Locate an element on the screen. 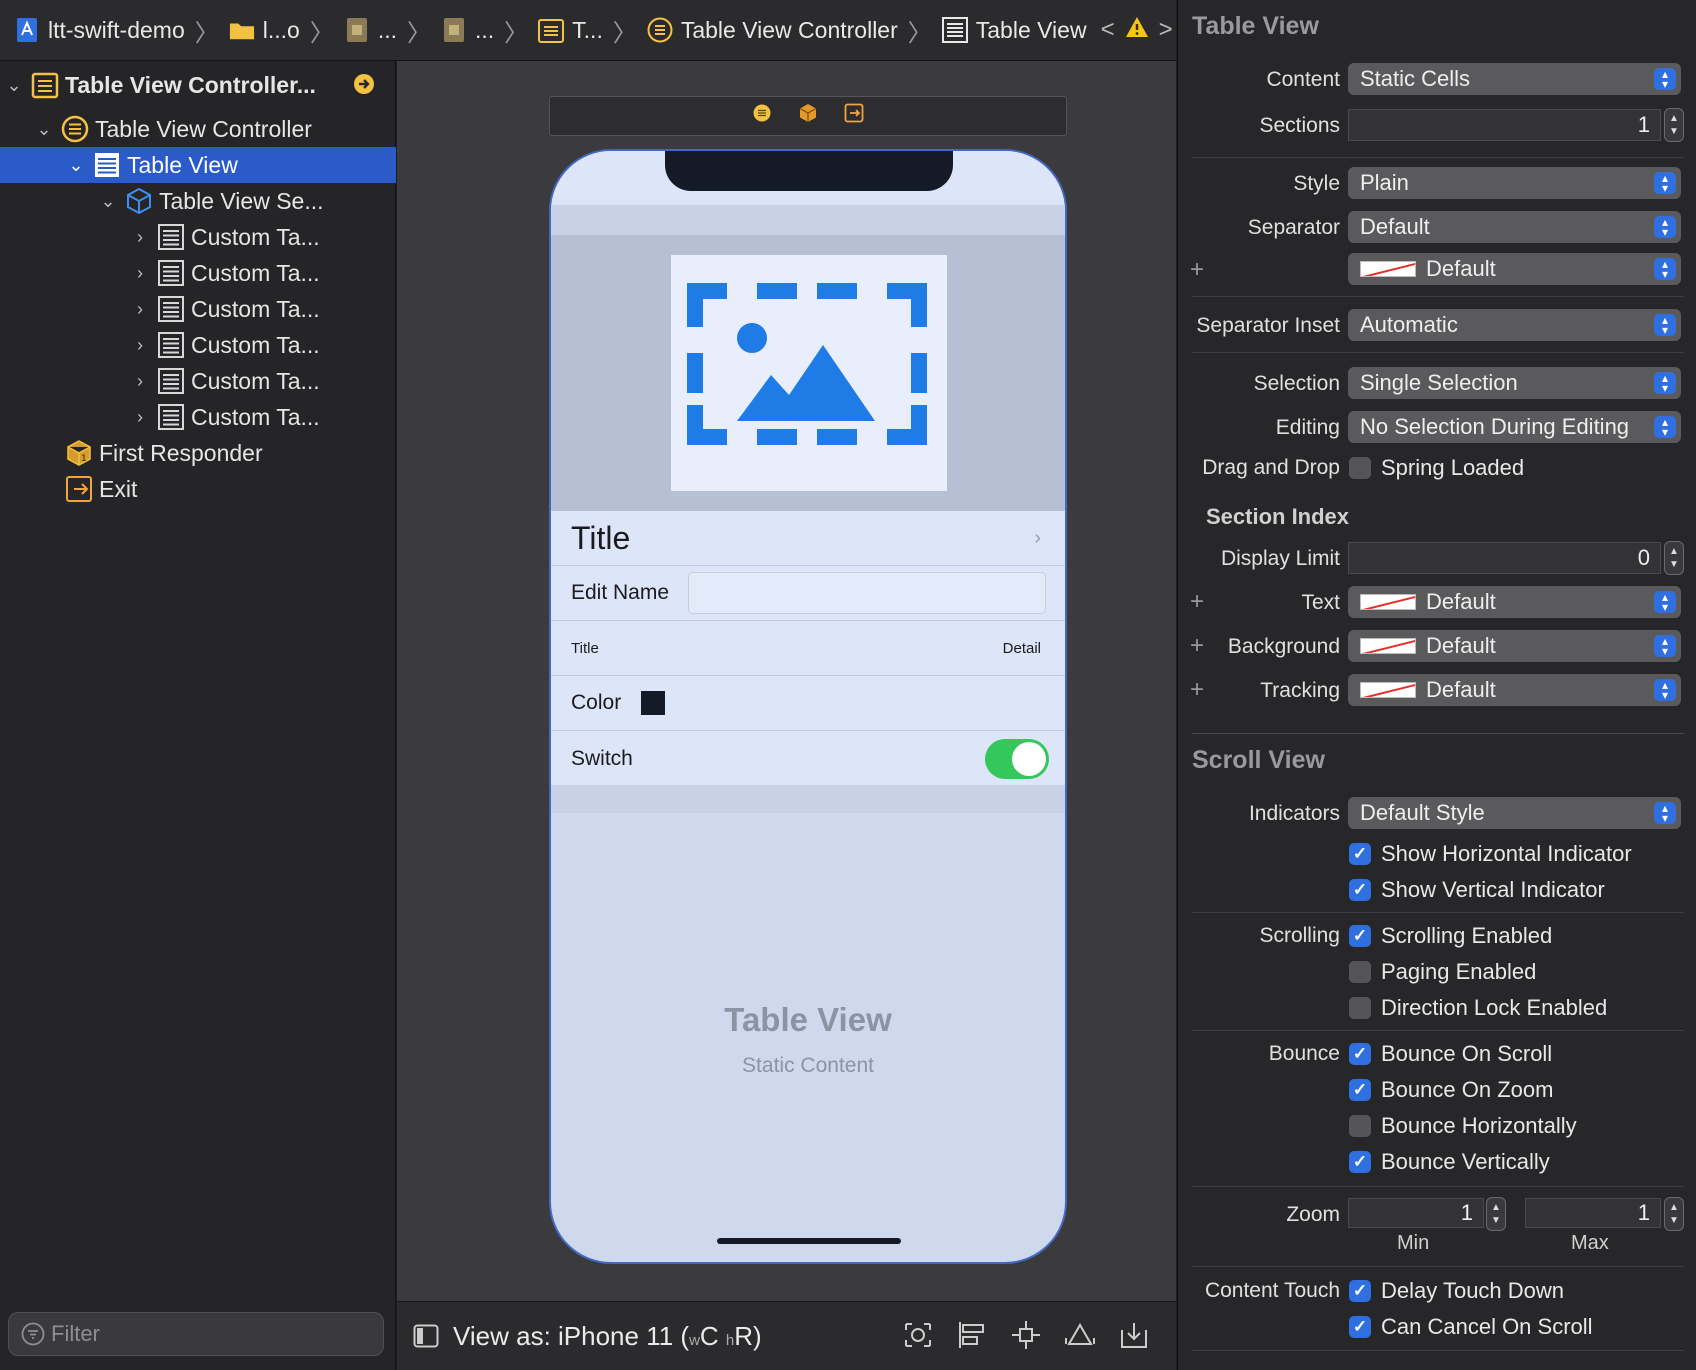 This screenshot has height=1370, width=1696. embed-in-icon is located at coordinates (1134, 1338).